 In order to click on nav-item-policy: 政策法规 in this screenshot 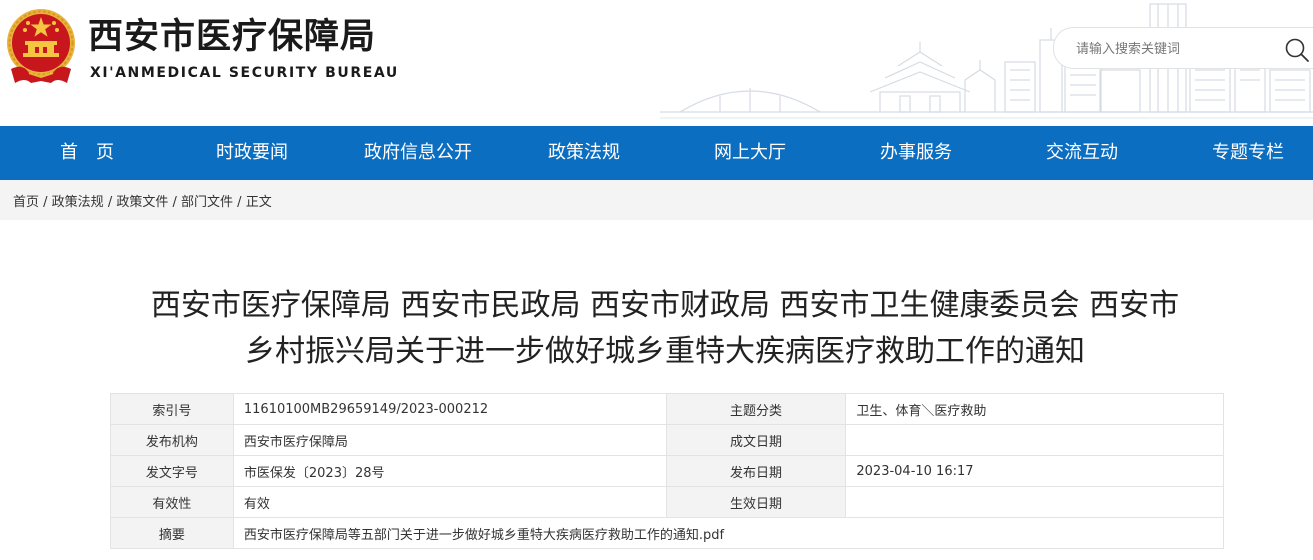, I will do `click(584, 153)`.